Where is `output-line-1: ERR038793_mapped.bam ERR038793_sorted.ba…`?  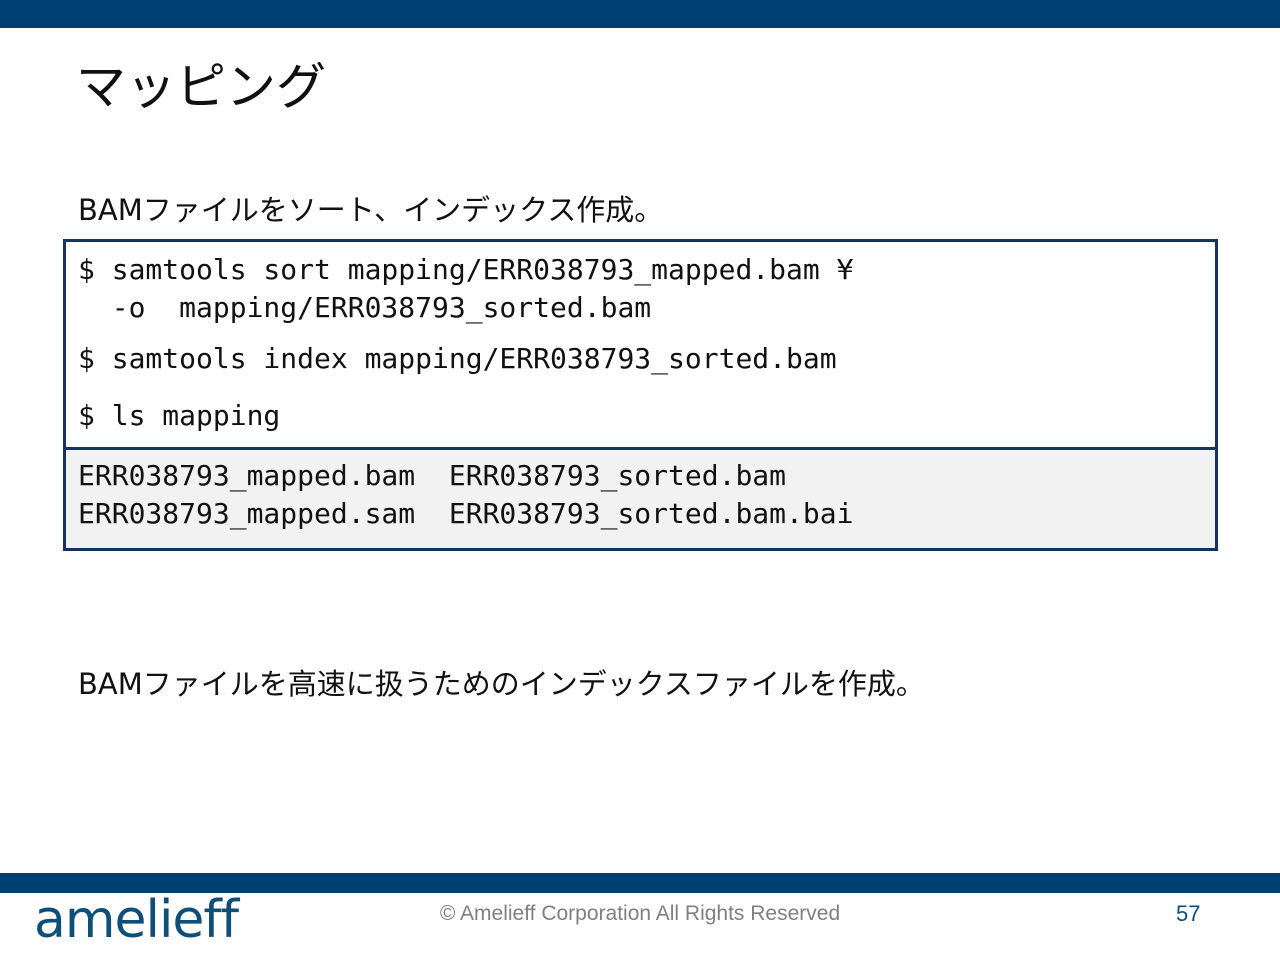 output-line-1: ERR038793_mapped.bam ERR038793_sorted.ba… is located at coordinates (432, 475).